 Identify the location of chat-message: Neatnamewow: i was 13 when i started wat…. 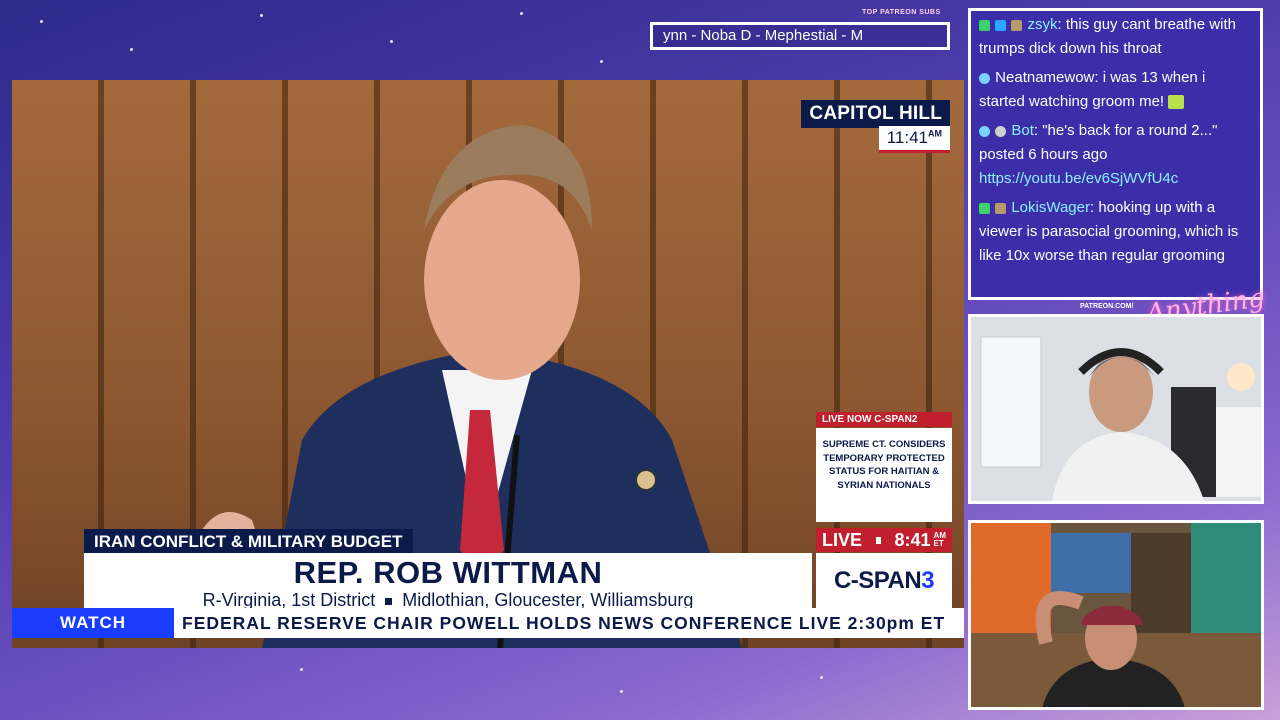
(1115, 90).